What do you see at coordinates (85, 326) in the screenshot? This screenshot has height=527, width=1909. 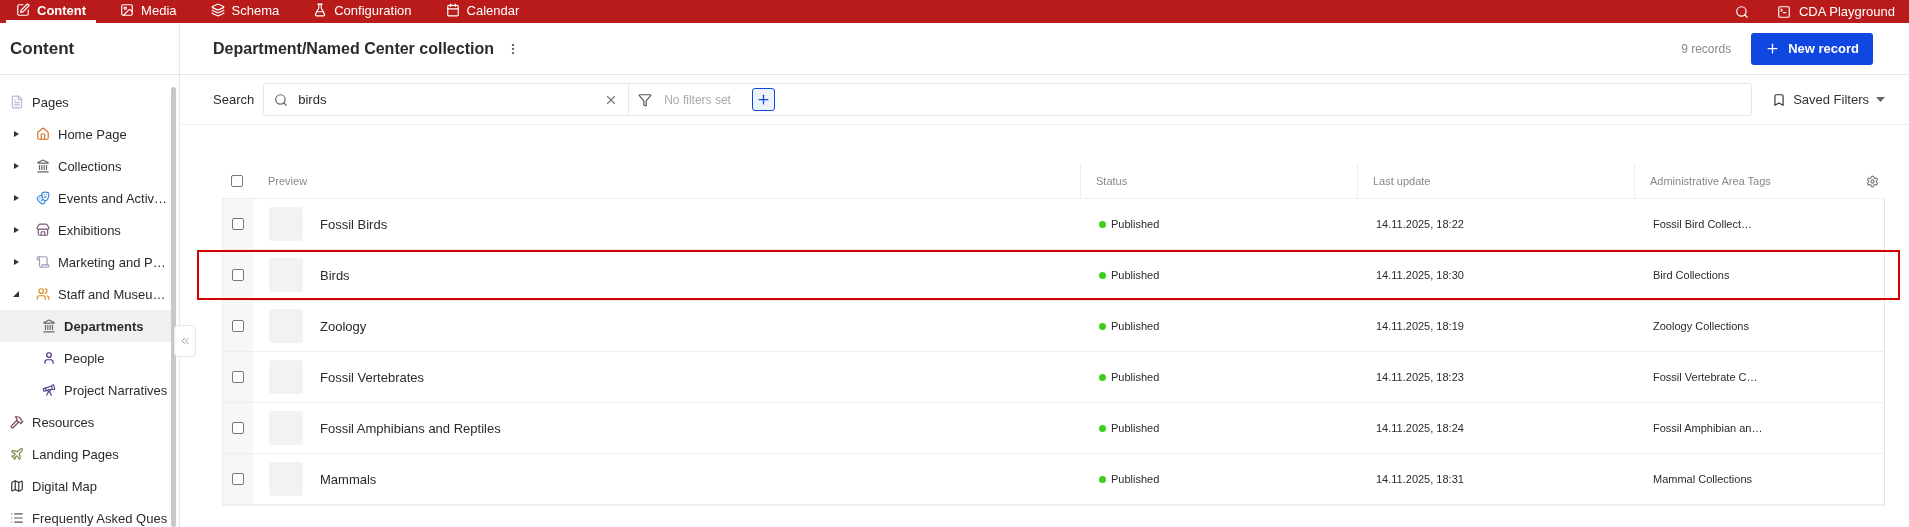 I see `sidebar-item: Departments` at bounding box center [85, 326].